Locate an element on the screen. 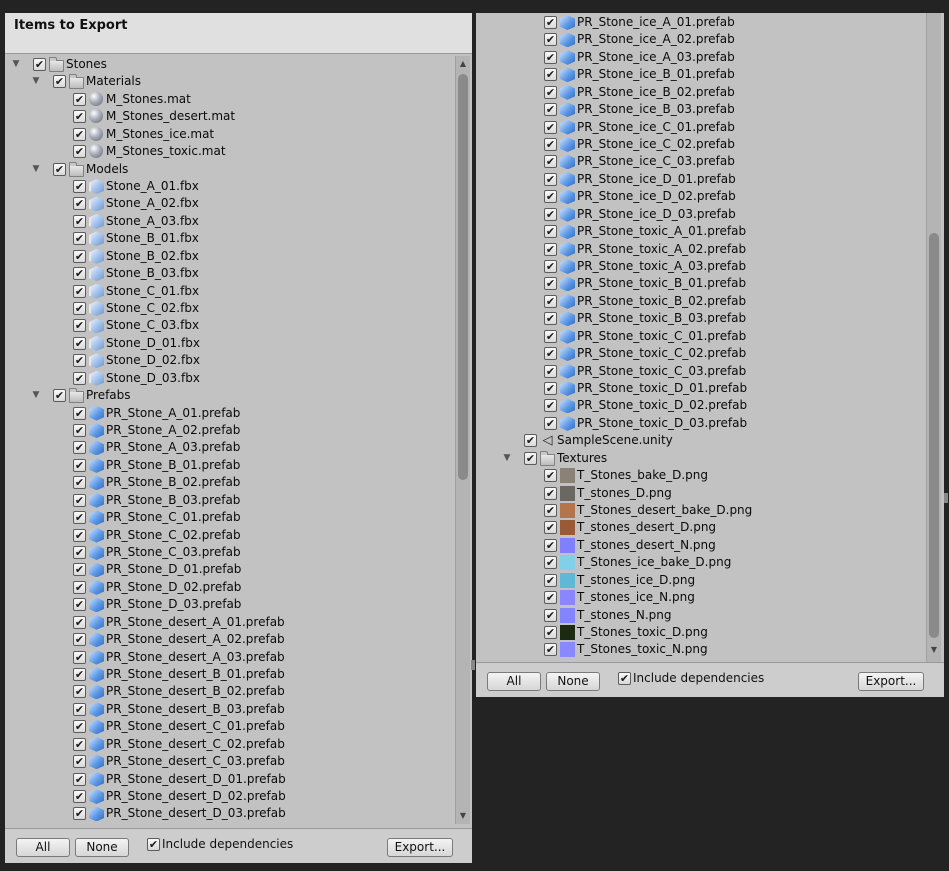  tree-row: ✔ PR_Stone_A_03.prefab is located at coordinates (230, 447).